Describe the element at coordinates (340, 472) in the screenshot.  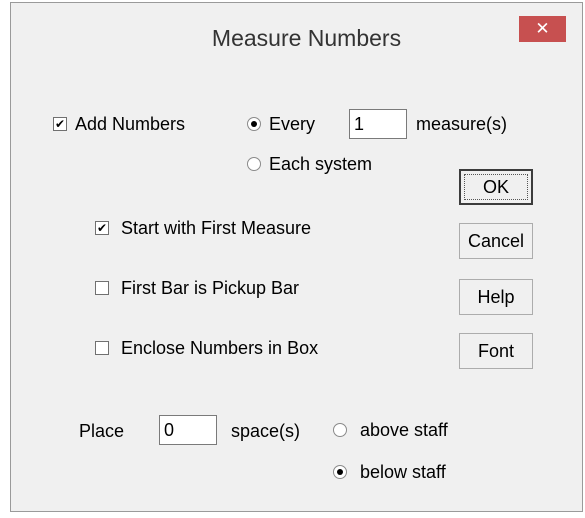
I see `below-staff-radio` at that location.